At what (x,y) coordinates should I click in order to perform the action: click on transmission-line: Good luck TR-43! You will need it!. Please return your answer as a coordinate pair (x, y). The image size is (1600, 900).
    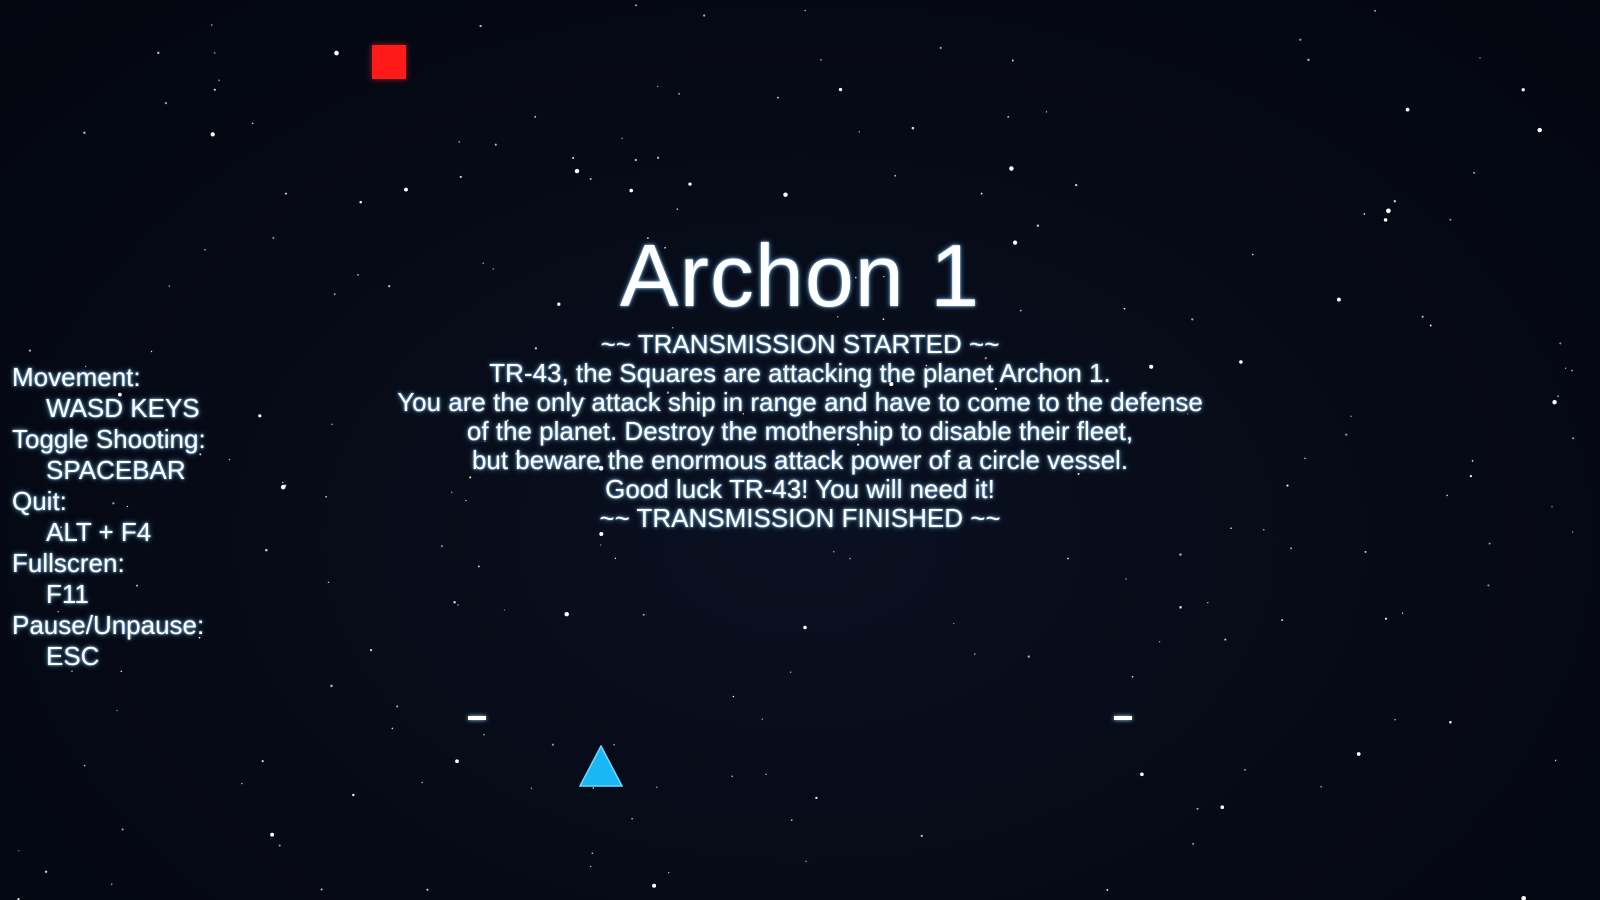
    Looking at the image, I should click on (800, 489).